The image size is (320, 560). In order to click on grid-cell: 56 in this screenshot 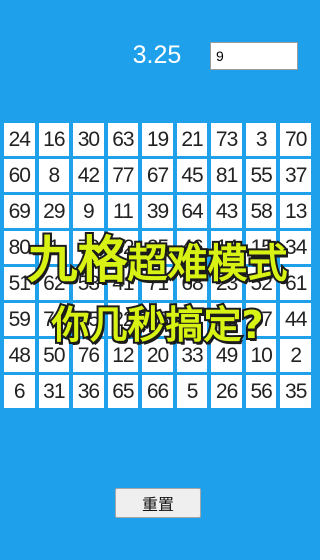, I will do `click(261, 391)`.